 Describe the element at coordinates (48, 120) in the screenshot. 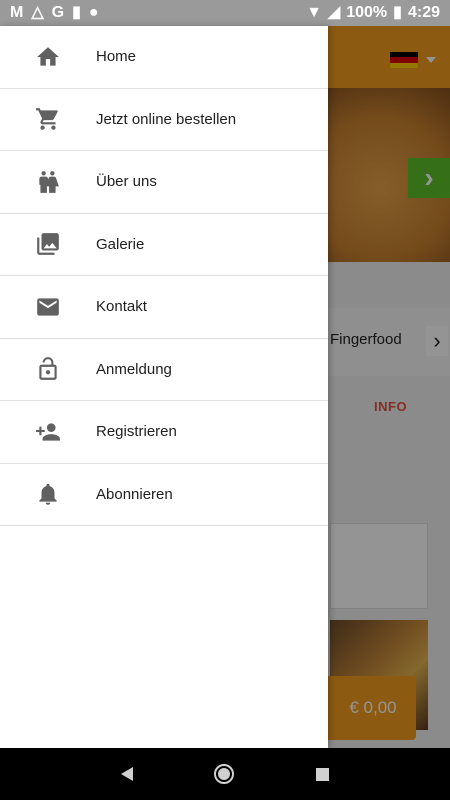

I see `cart-icon` at that location.